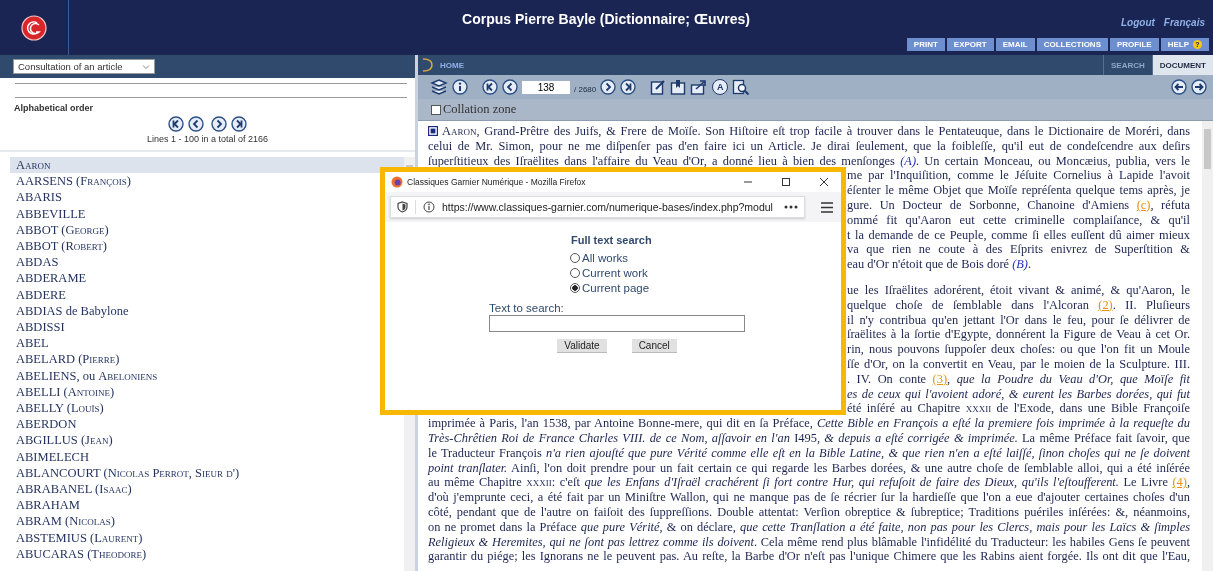 The width and height of the screenshot is (1213, 571). Describe the element at coordinates (1018, 235) in the screenshot. I see `text-line: t la demande de ce Peuple, comme ſi elles euſſent dû aimer mieux` at that location.